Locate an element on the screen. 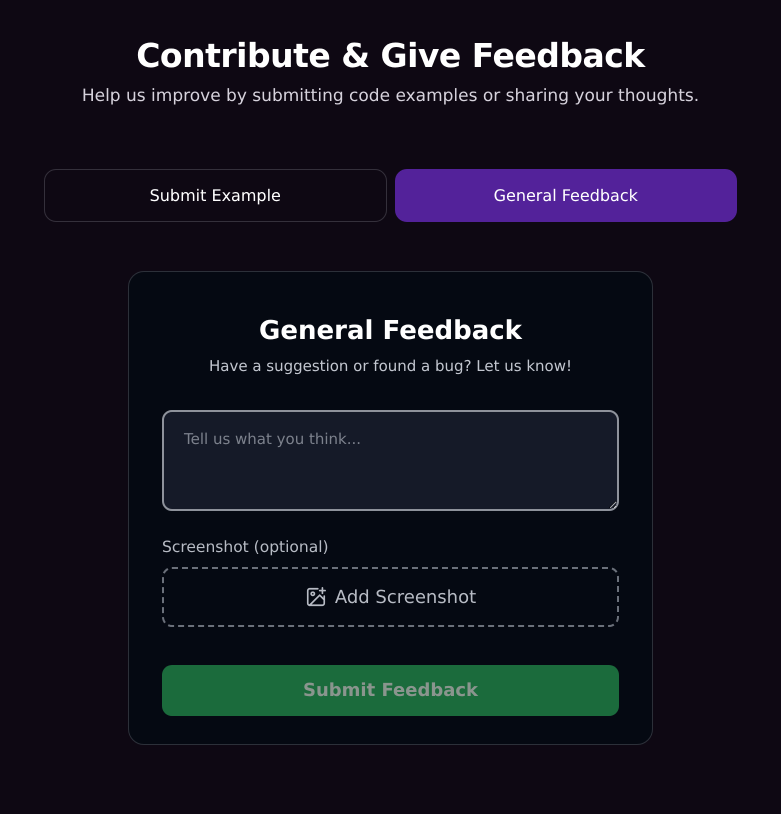  form-subtitle: Have a suggestion or found a bug? Let us know! is located at coordinates (391, 367).